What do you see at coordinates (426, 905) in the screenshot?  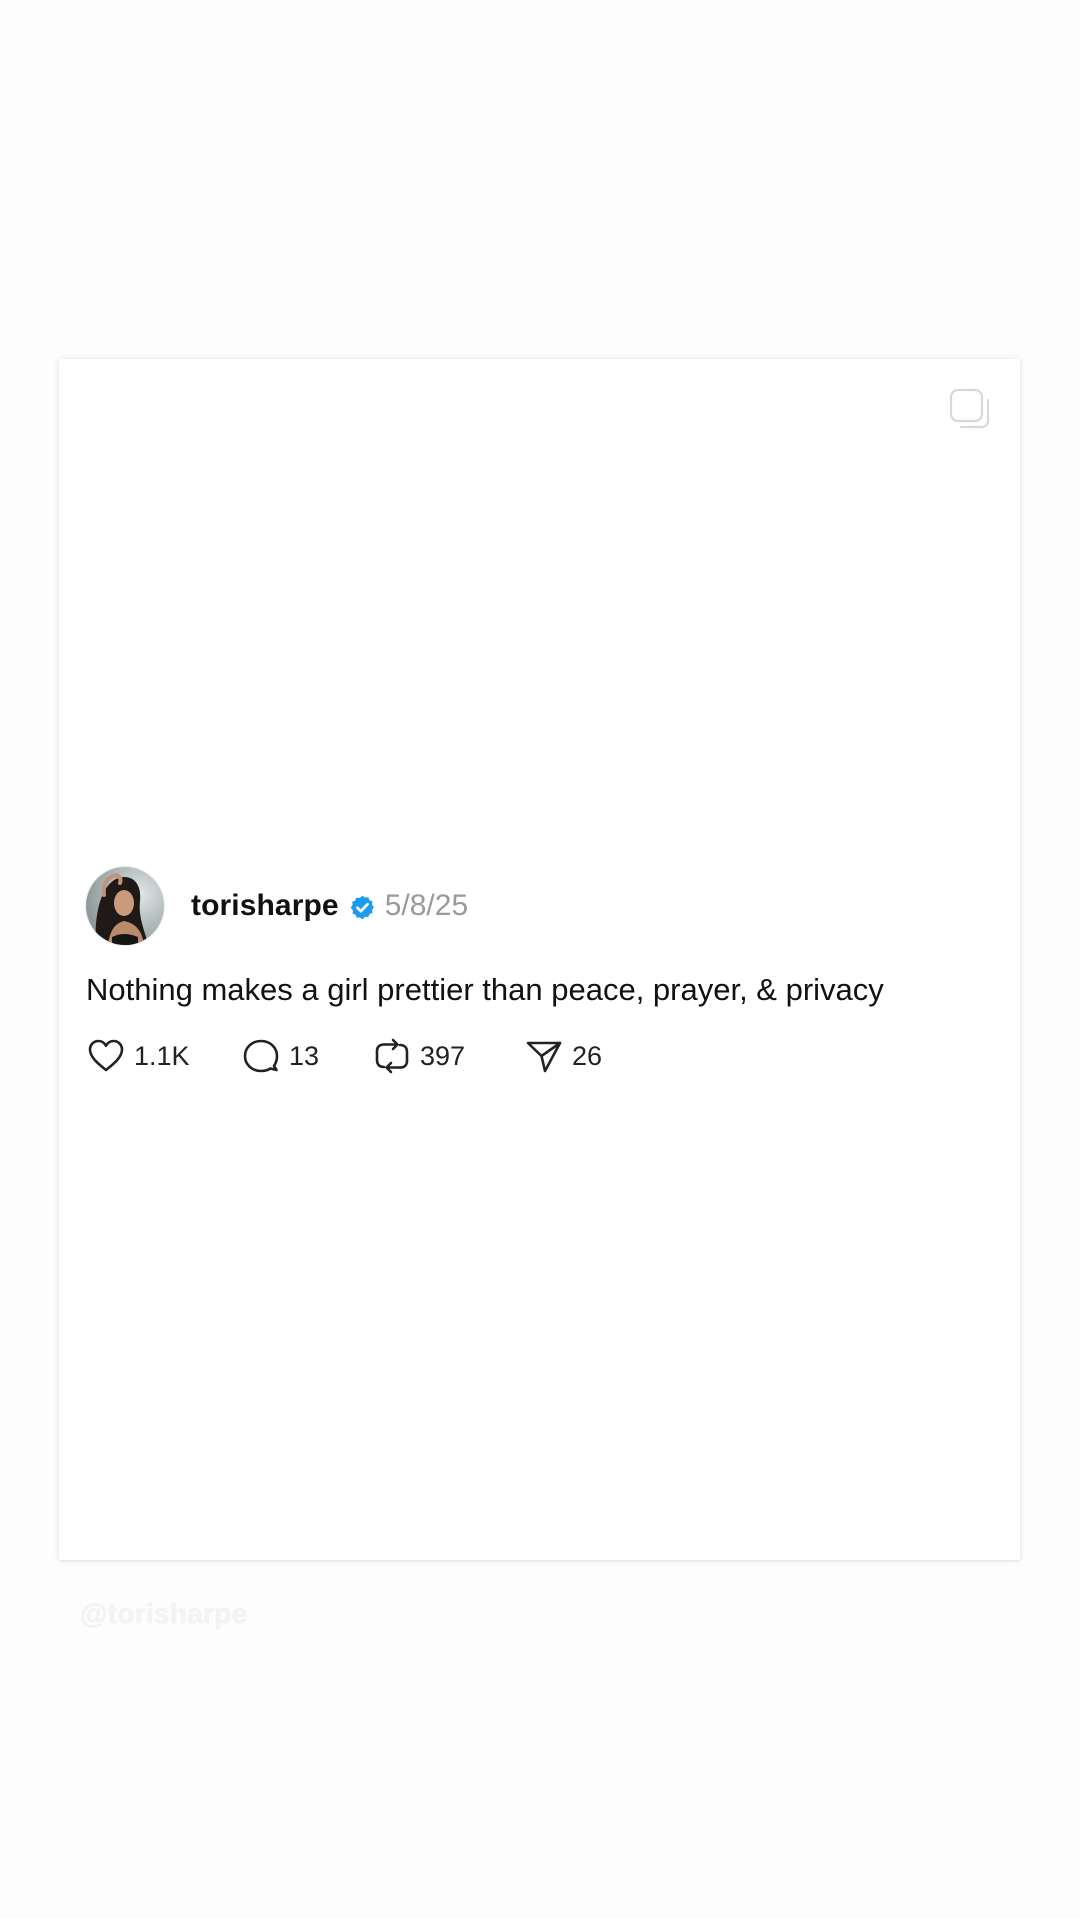 I see `post-date: 5/8/25` at bounding box center [426, 905].